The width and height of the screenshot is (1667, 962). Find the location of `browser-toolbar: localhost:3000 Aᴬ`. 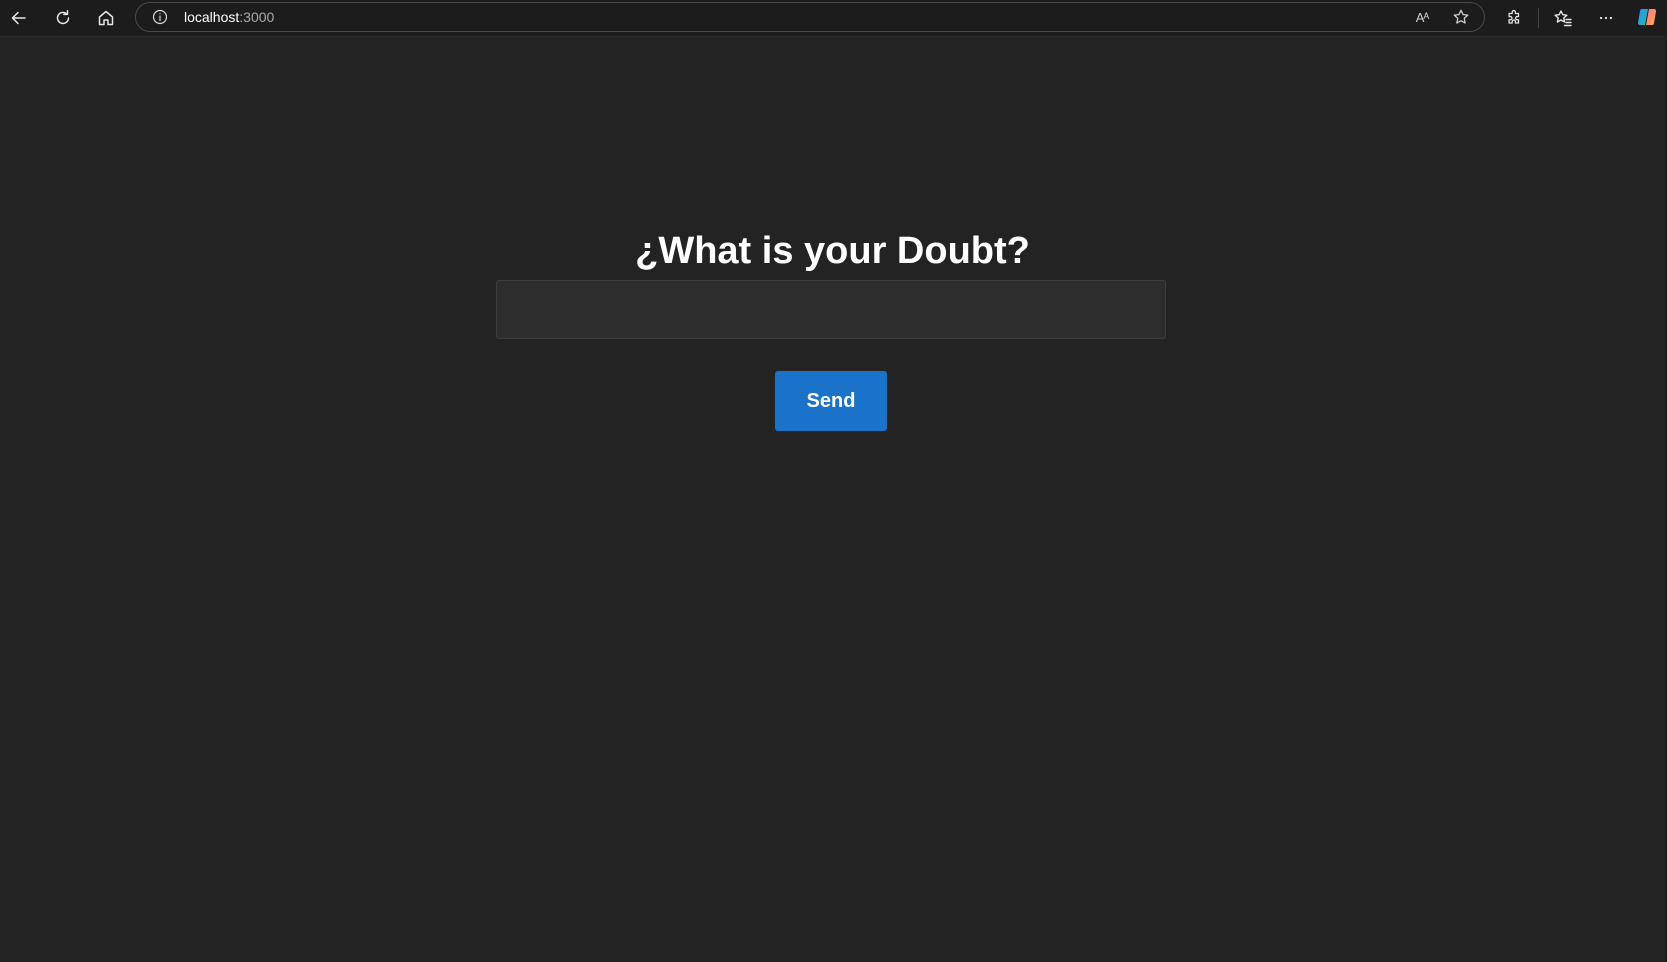

browser-toolbar: localhost:3000 Aᴬ is located at coordinates (833, 18).